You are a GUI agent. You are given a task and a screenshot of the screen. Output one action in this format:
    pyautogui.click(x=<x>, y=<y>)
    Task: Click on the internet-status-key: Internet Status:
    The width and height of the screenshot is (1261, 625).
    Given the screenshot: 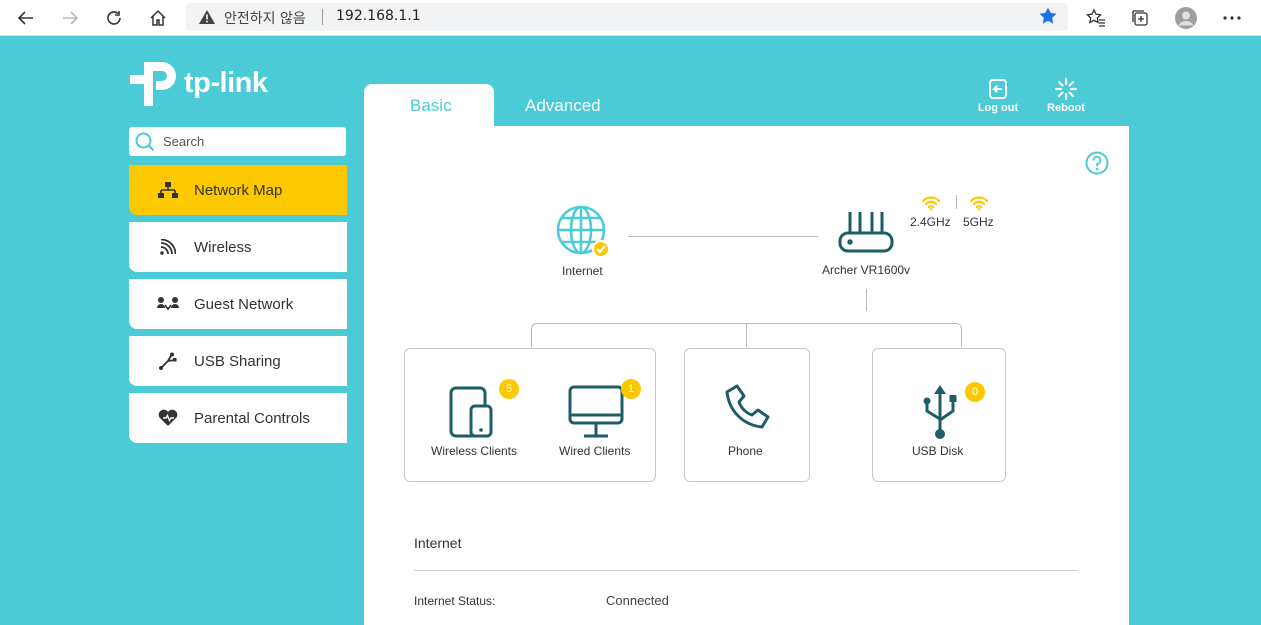 What is the action you would take?
    pyautogui.click(x=455, y=601)
    